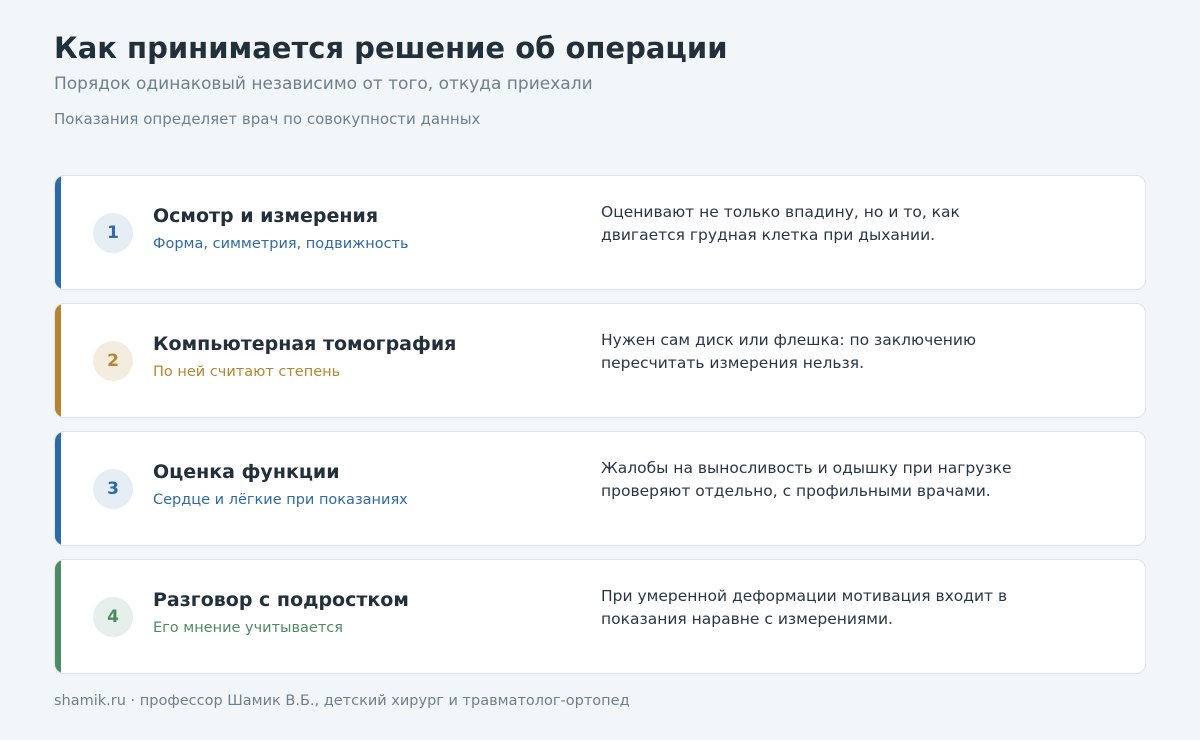  Describe the element at coordinates (768, 235) in the screenshot. I see `step-description-line: двигается грудная клетка при дыхании.` at that location.